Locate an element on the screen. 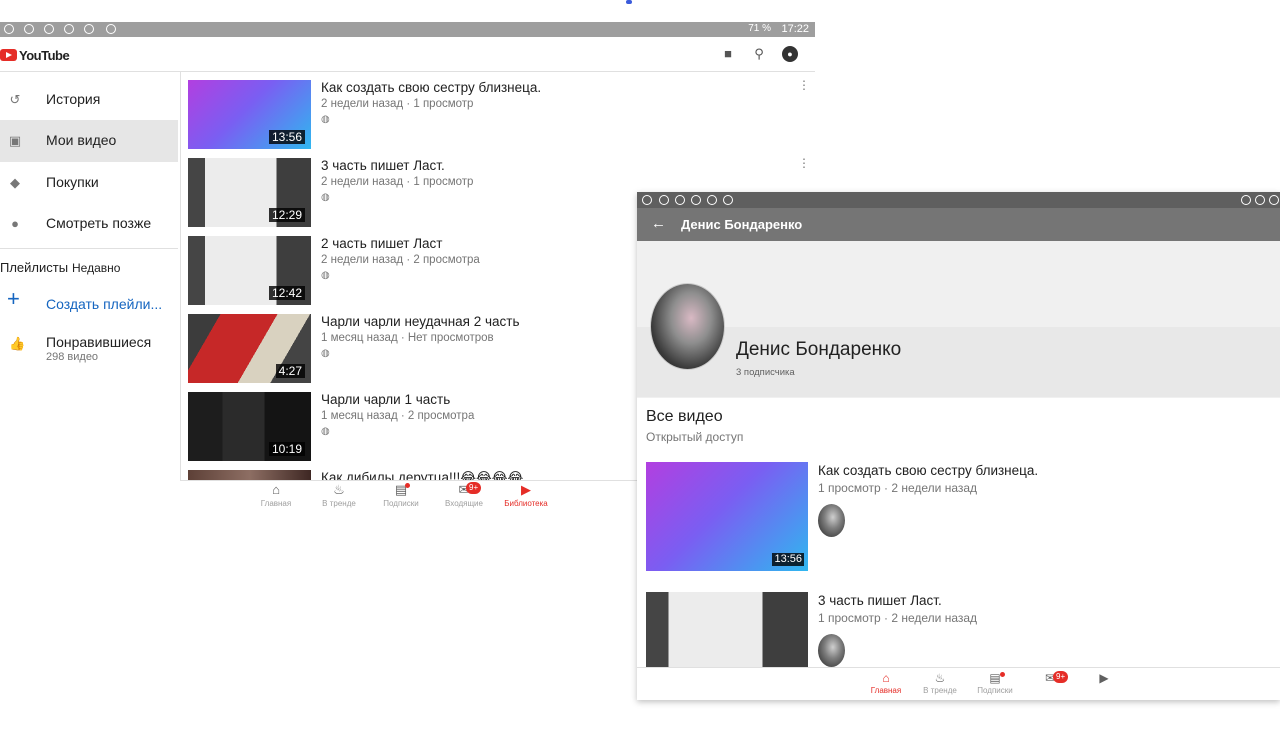 The height and width of the screenshot is (752, 1280). video-meta: 1 просмотр · 2 недели назад is located at coordinates (898, 618).